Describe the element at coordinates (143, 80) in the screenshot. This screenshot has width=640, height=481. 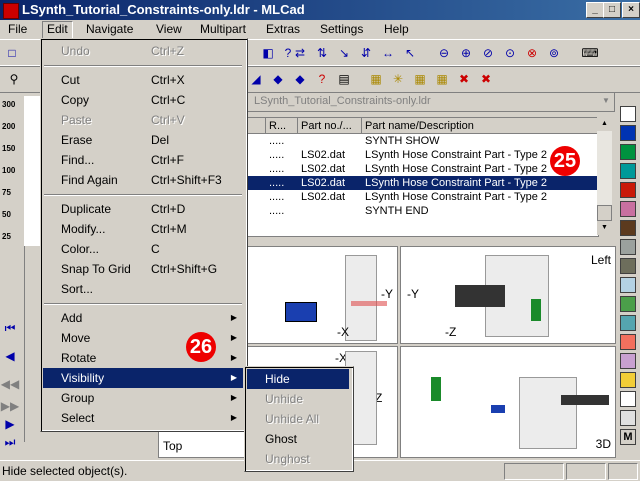
I see `menu-item-cut: Cut Ctrl+X` at that location.